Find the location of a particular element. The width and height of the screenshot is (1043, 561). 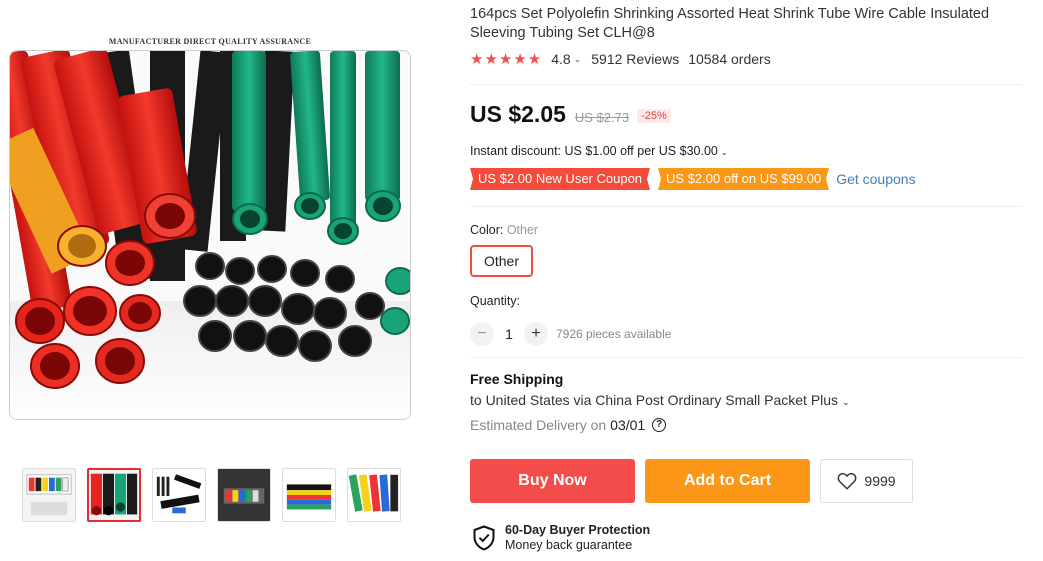

wishlist-count: 9999 is located at coordinates (880, 481).